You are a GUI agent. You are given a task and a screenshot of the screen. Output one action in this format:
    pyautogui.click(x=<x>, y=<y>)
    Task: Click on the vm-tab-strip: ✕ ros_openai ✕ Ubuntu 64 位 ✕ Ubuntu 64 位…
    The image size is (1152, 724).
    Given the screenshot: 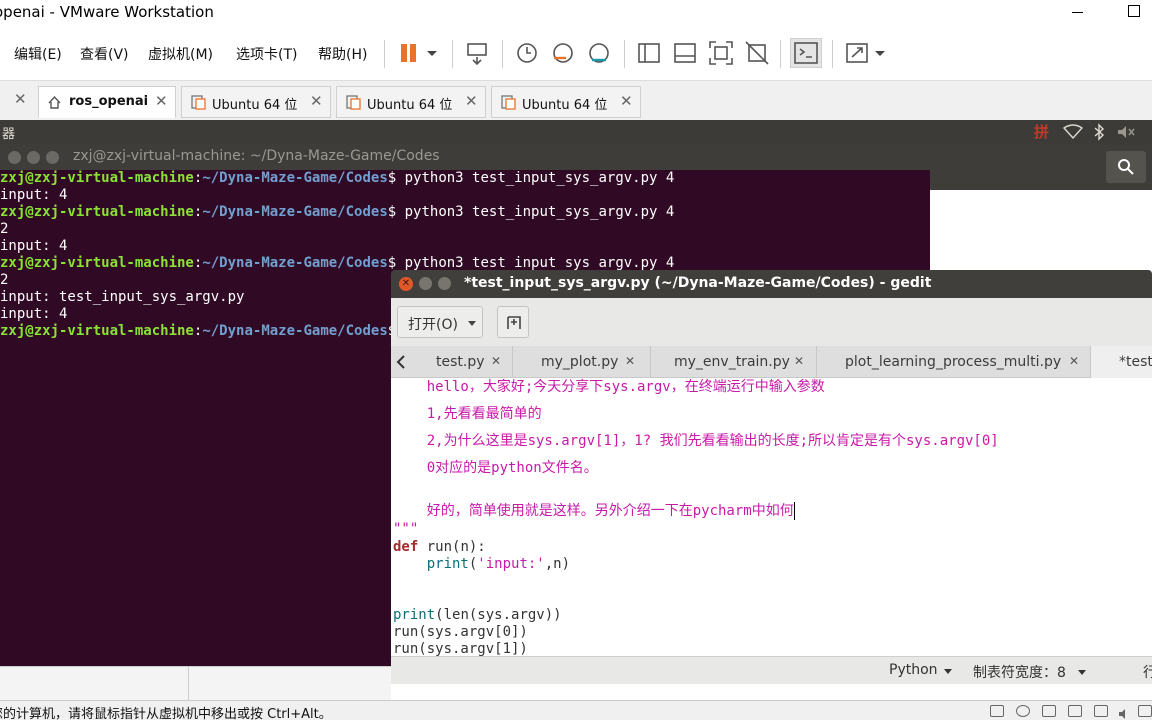 What is the action you would take?
    pyautogui.click(x=576, y=100)
    